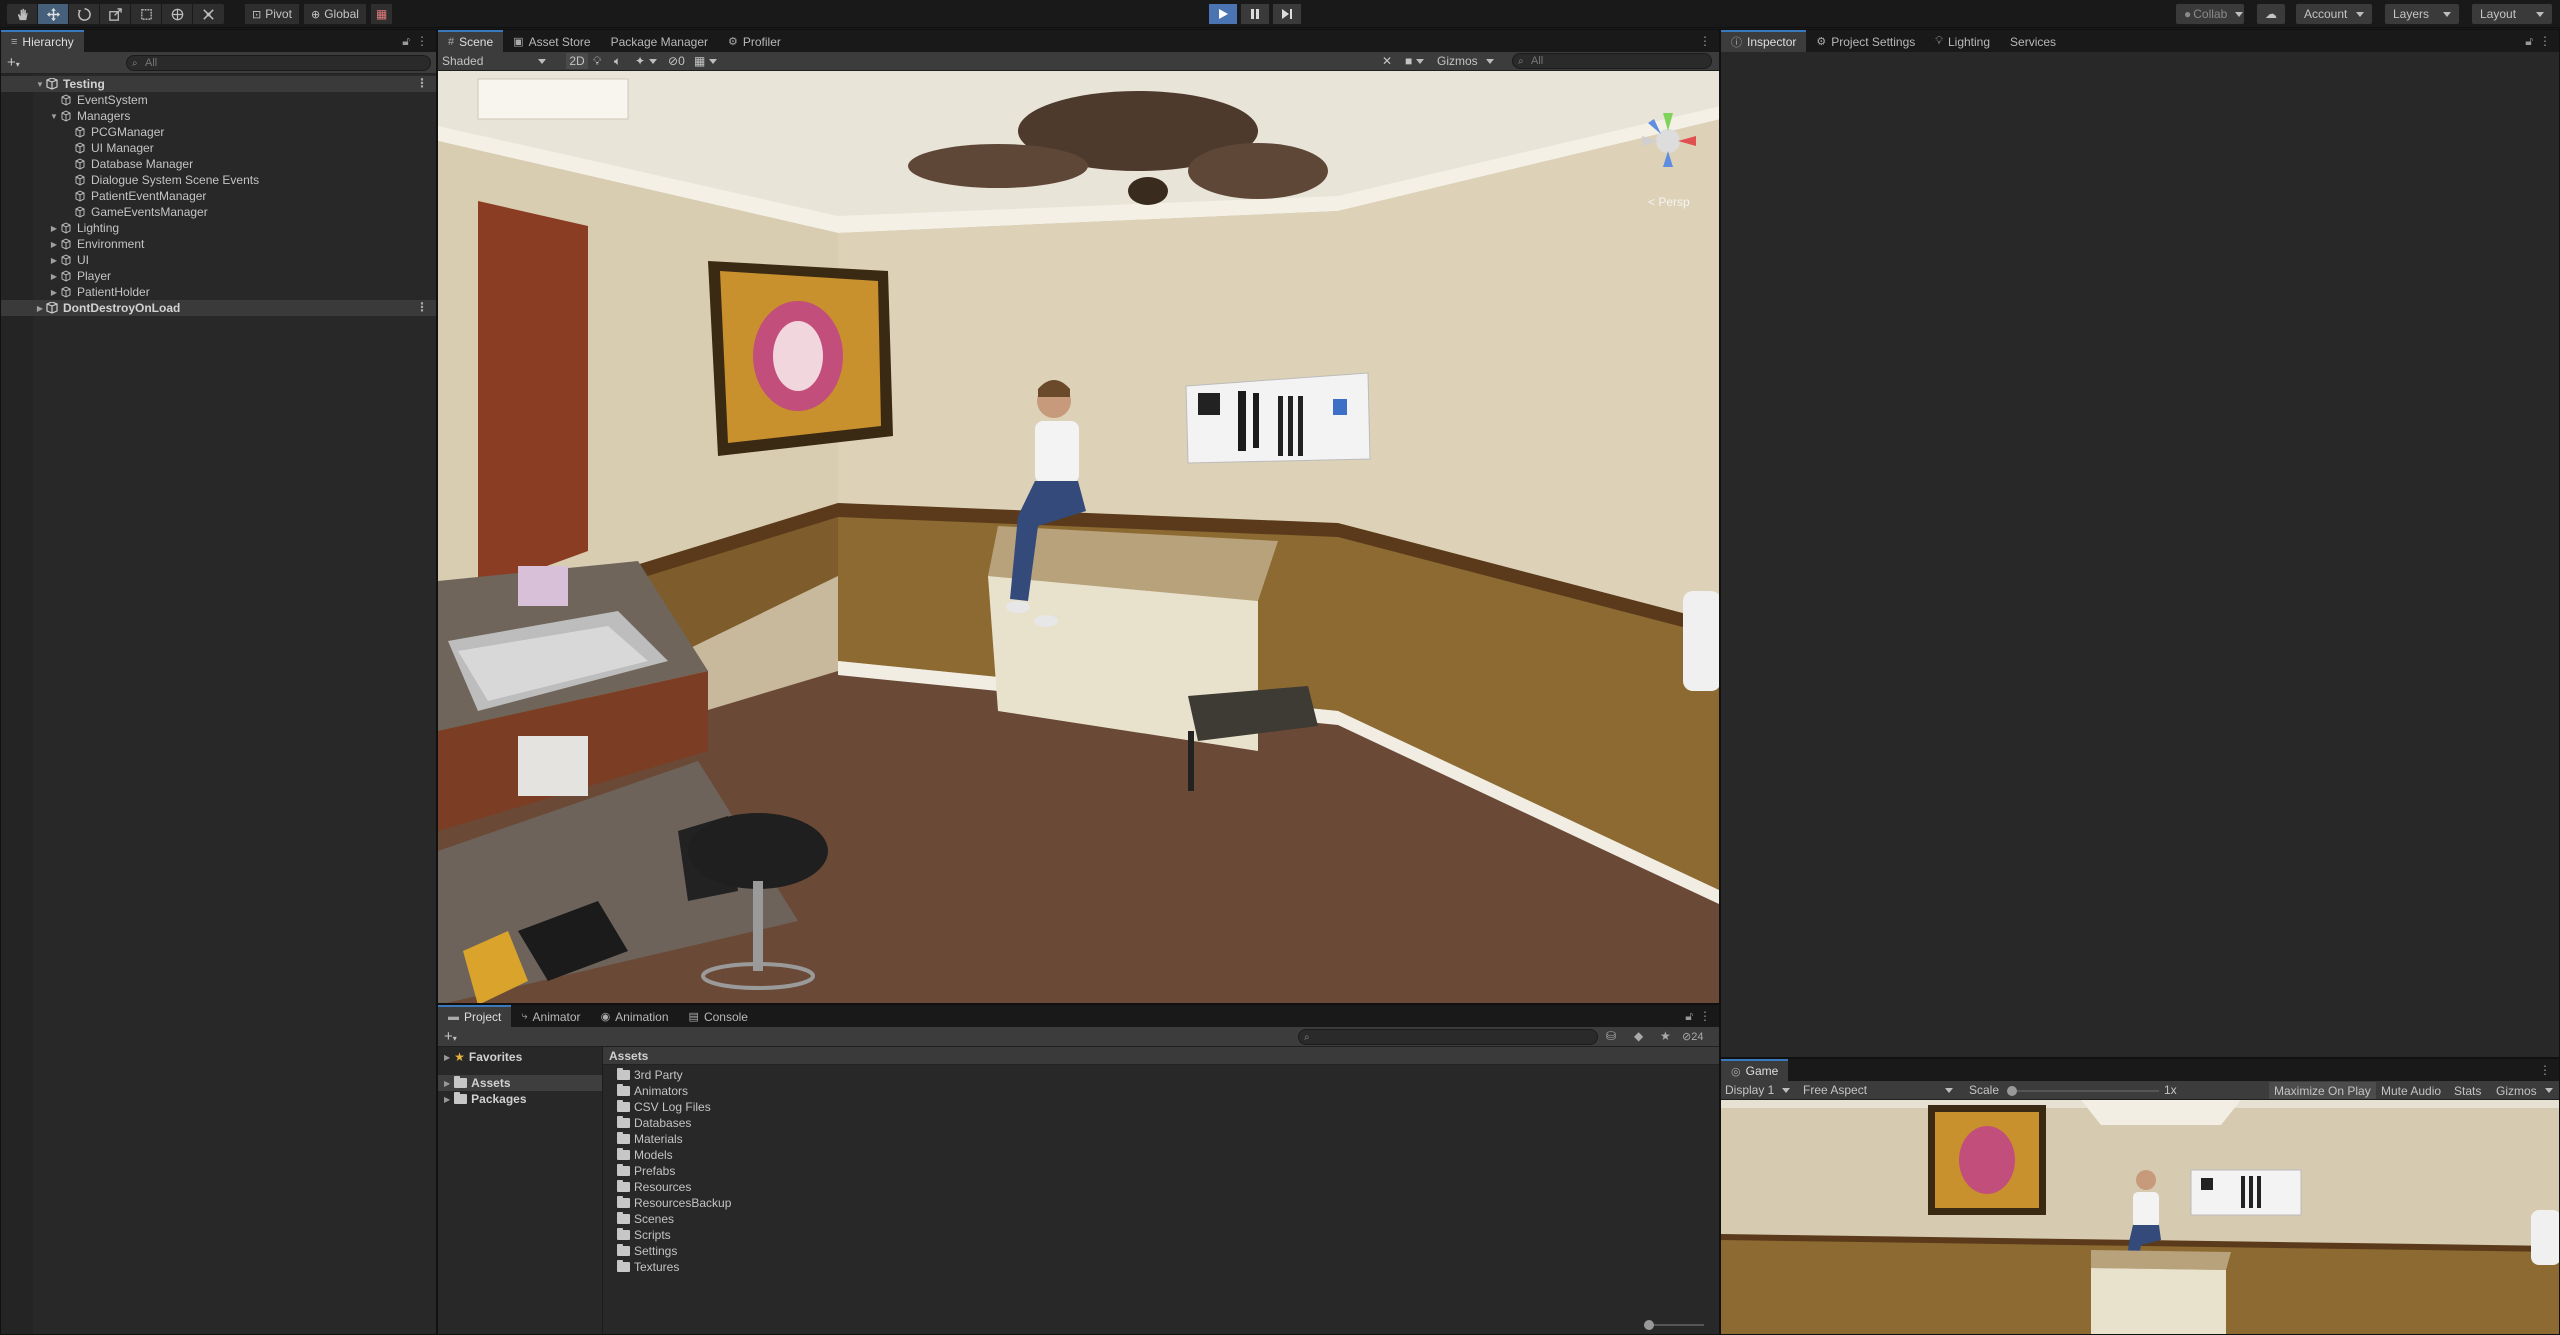 This screenshot has height=1335, width=2560. What do you see at coordinates (718, 1016) in the screenshot?
I see `tab-console: ▤ Console` at bounding box center [718, 1016].